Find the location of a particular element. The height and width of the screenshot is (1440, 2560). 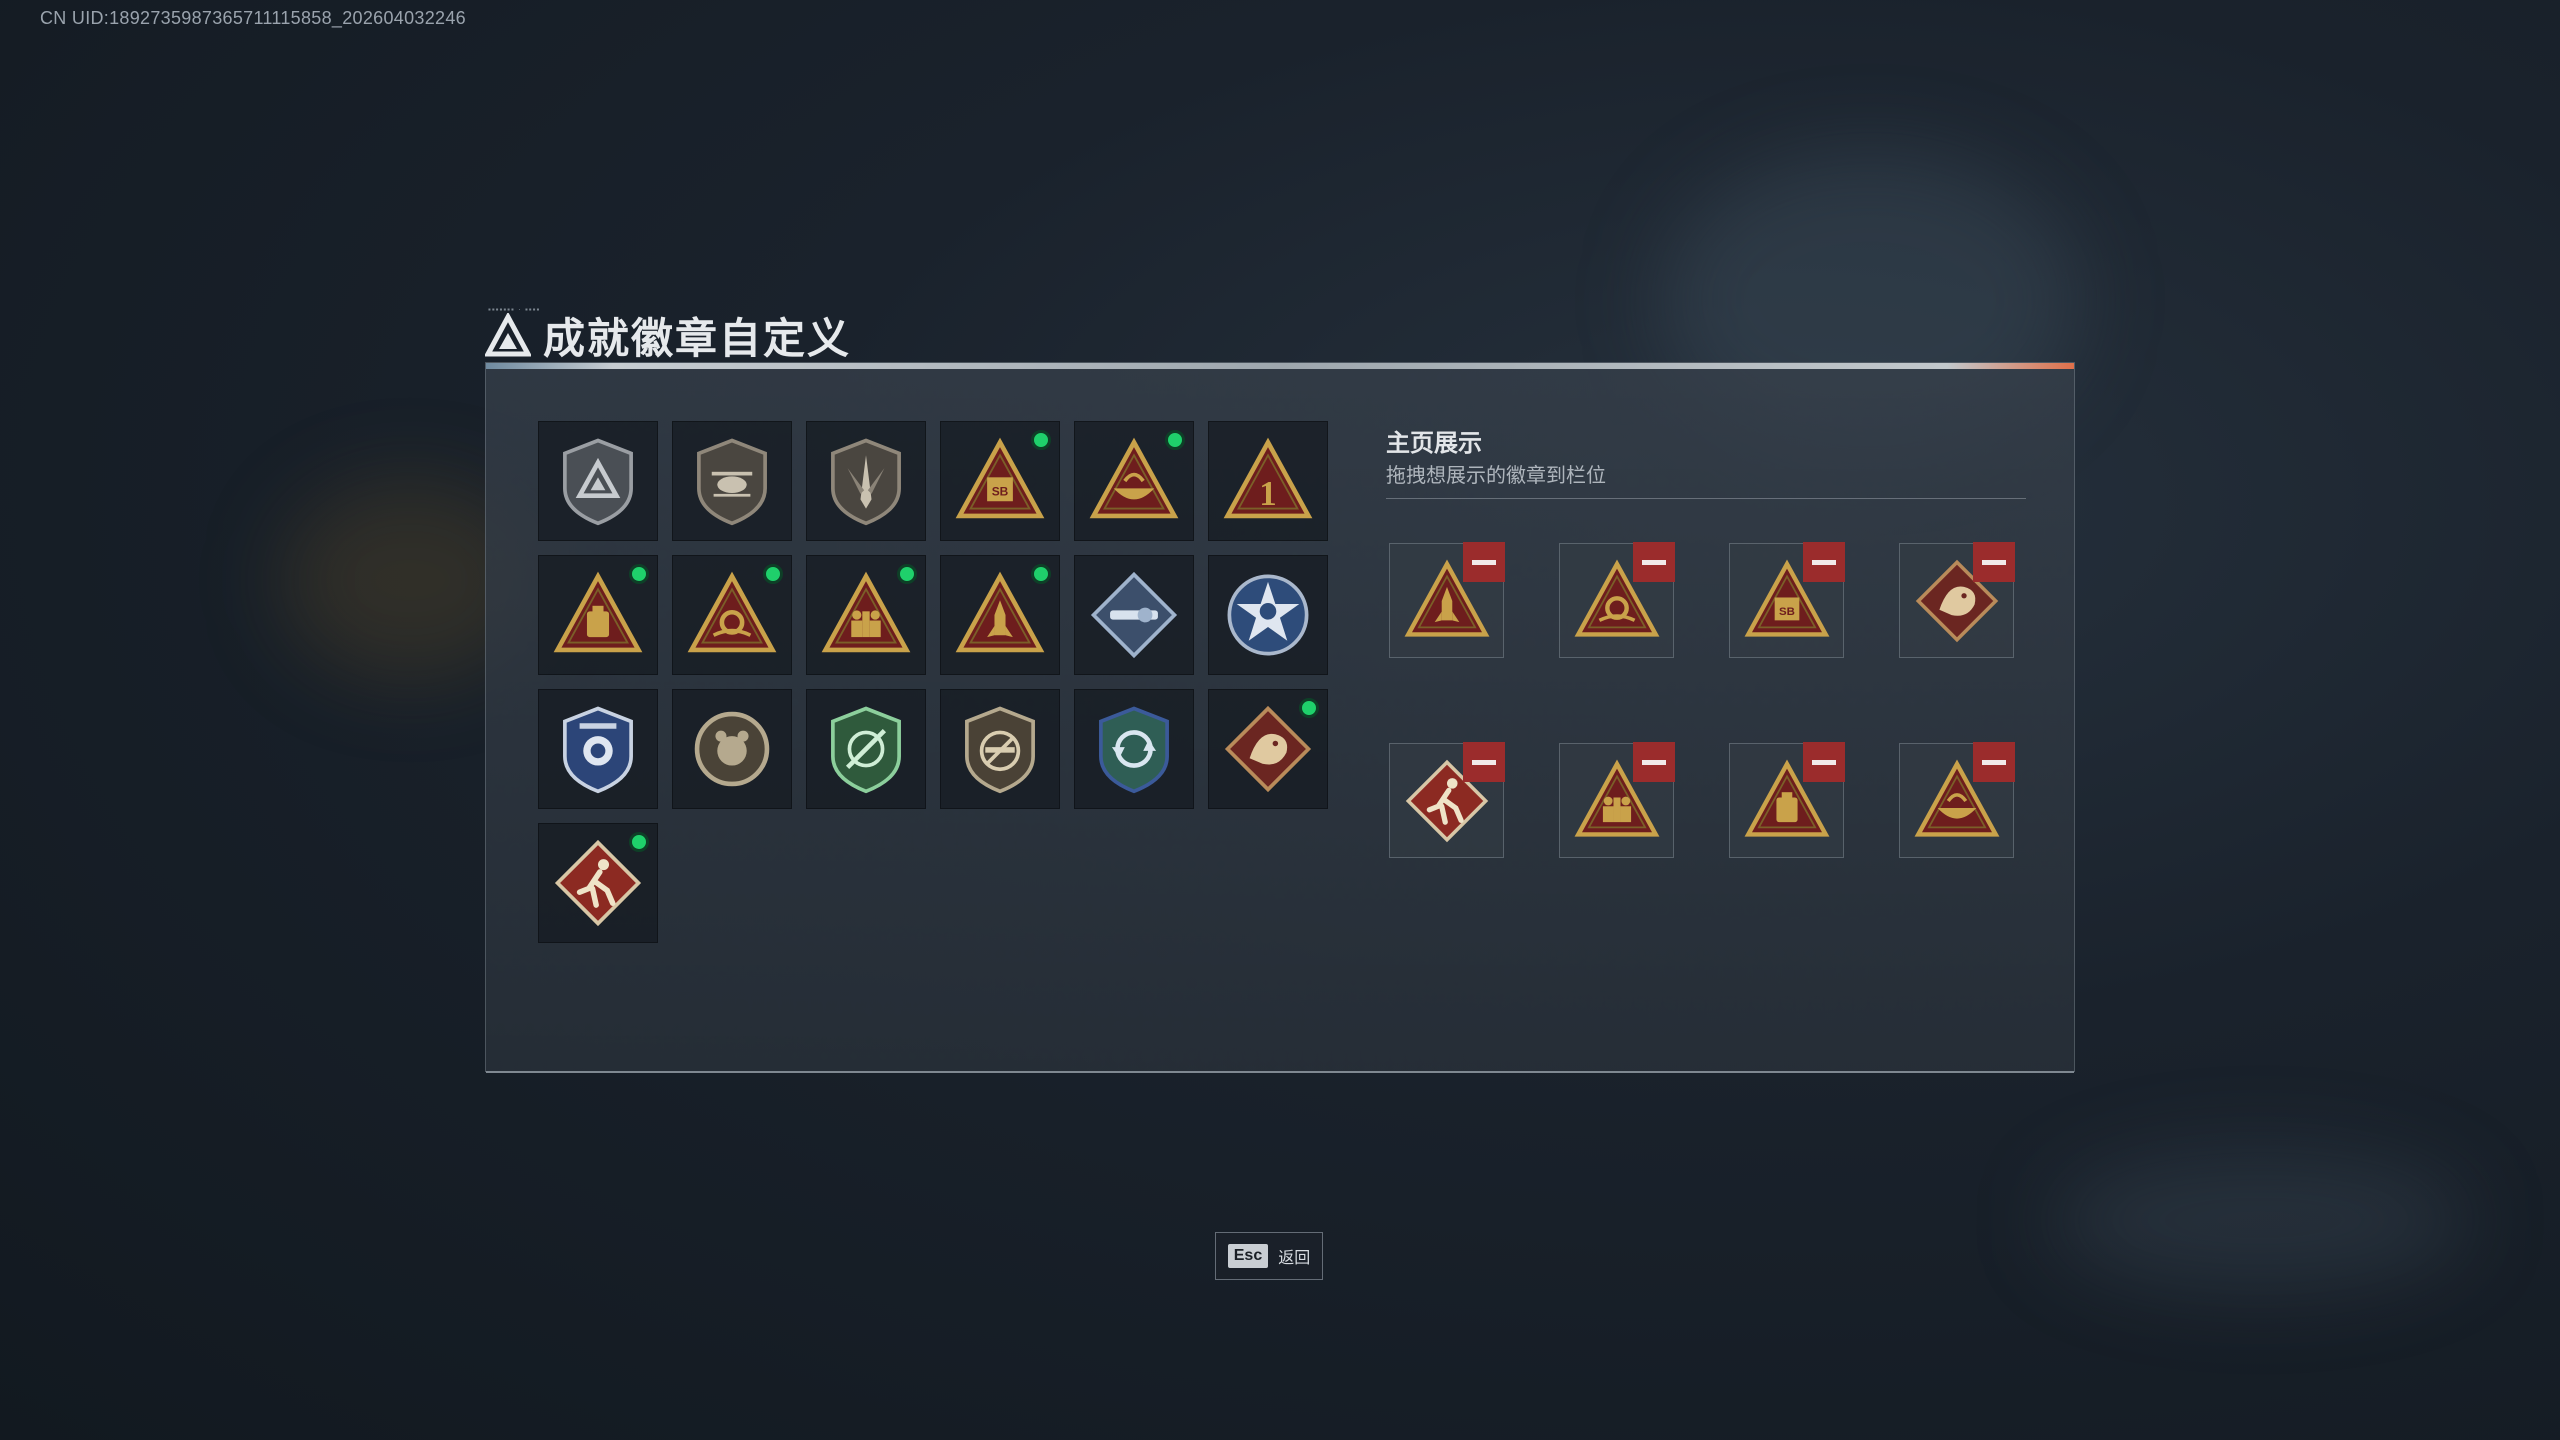

police-badge-icon is located at coordinates (598, 750).